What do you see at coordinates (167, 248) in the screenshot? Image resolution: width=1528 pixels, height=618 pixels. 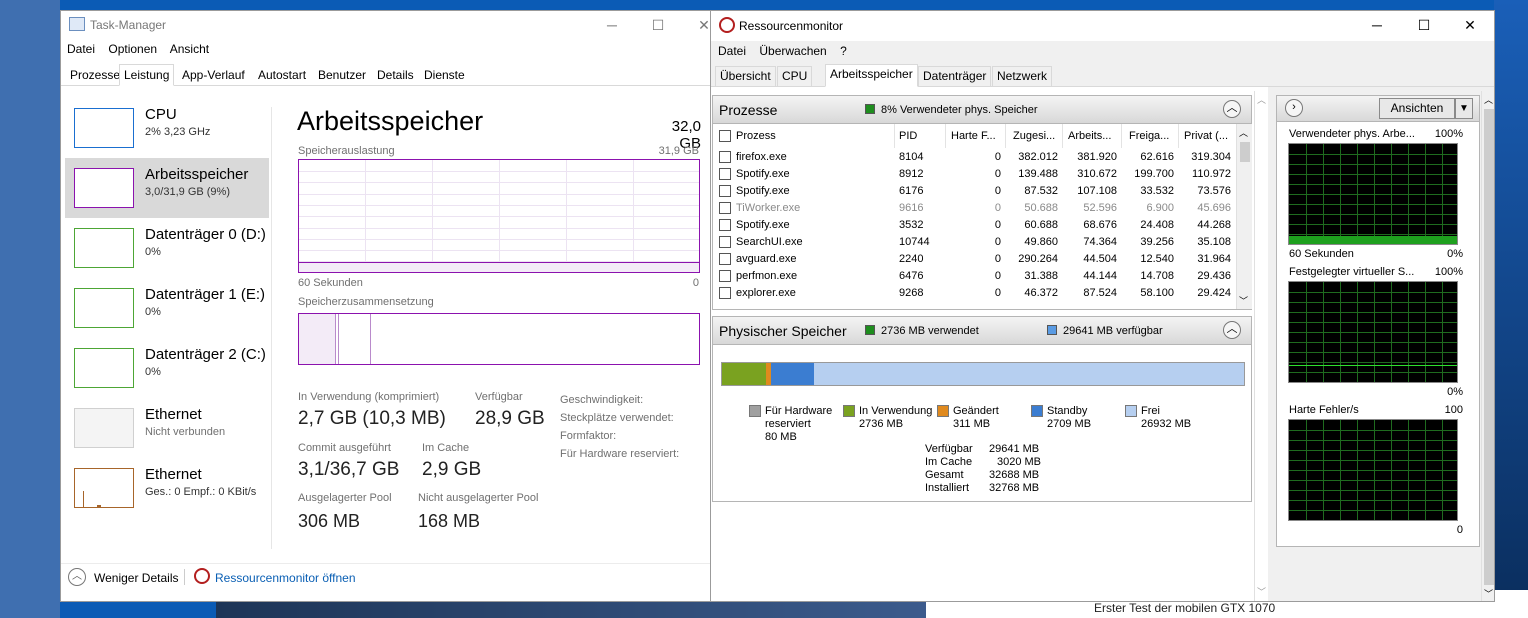 I see `sidebar-item-disk0: Datenträger 0 (D:) 0%` at bounding box center [167, 248].